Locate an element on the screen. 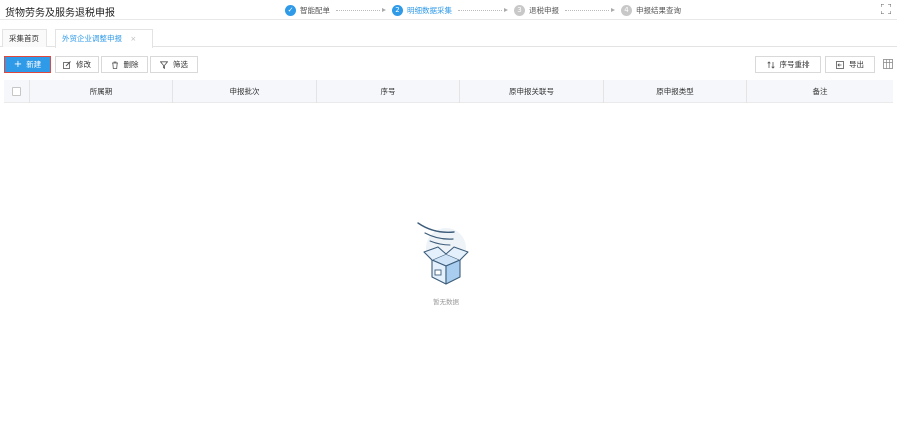 The height and width of the screenshot is (446, 897). filter-button: 筛选 is located at coordinates (174, 64).